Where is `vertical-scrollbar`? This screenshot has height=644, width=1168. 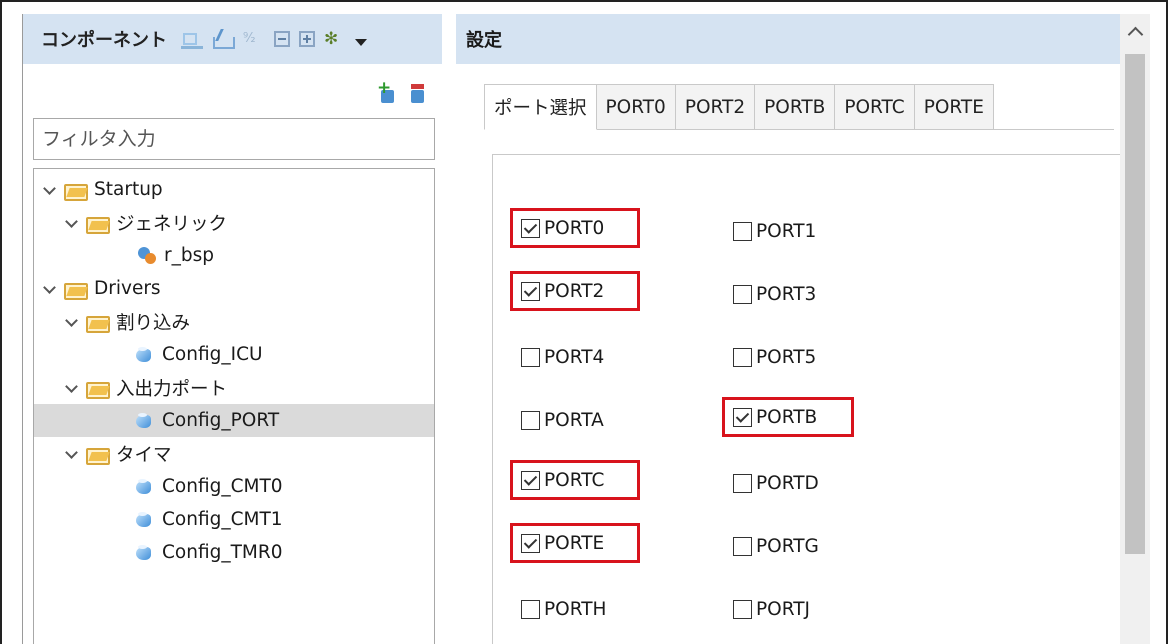 vertical-scrollbar is located at coordinates (1135, 329).